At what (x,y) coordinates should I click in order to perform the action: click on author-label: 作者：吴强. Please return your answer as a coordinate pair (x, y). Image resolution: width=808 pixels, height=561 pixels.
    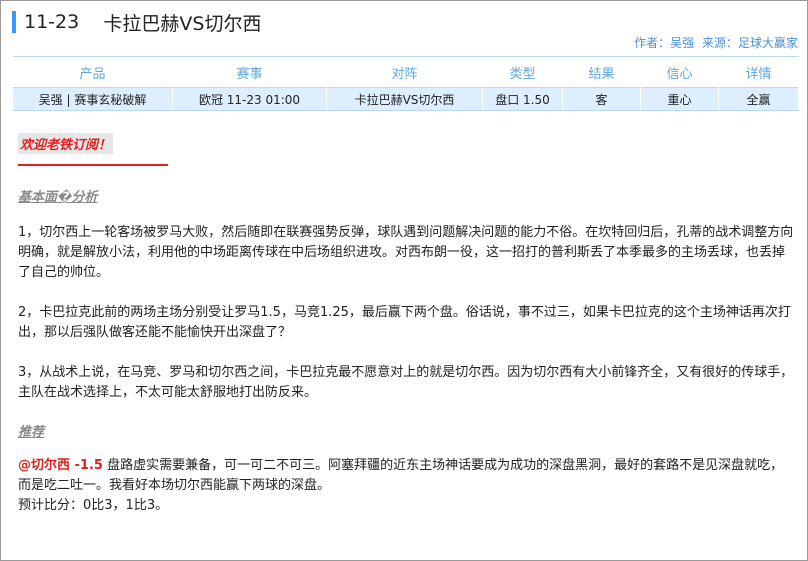
    Looking at the image, I should click on (664, 43).